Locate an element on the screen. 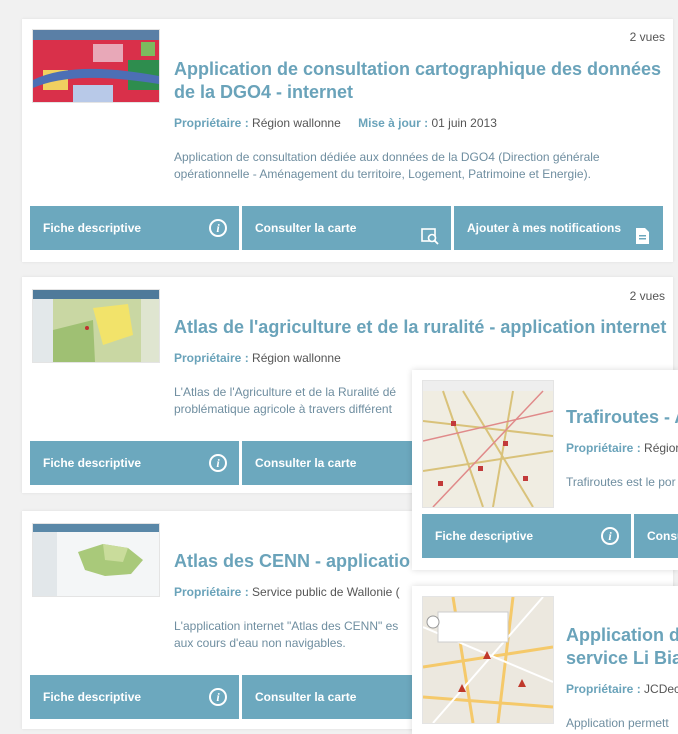 This screenshot has height=734, width=678. thumbnail-trafiroutes is located at coordinates (488, 444).